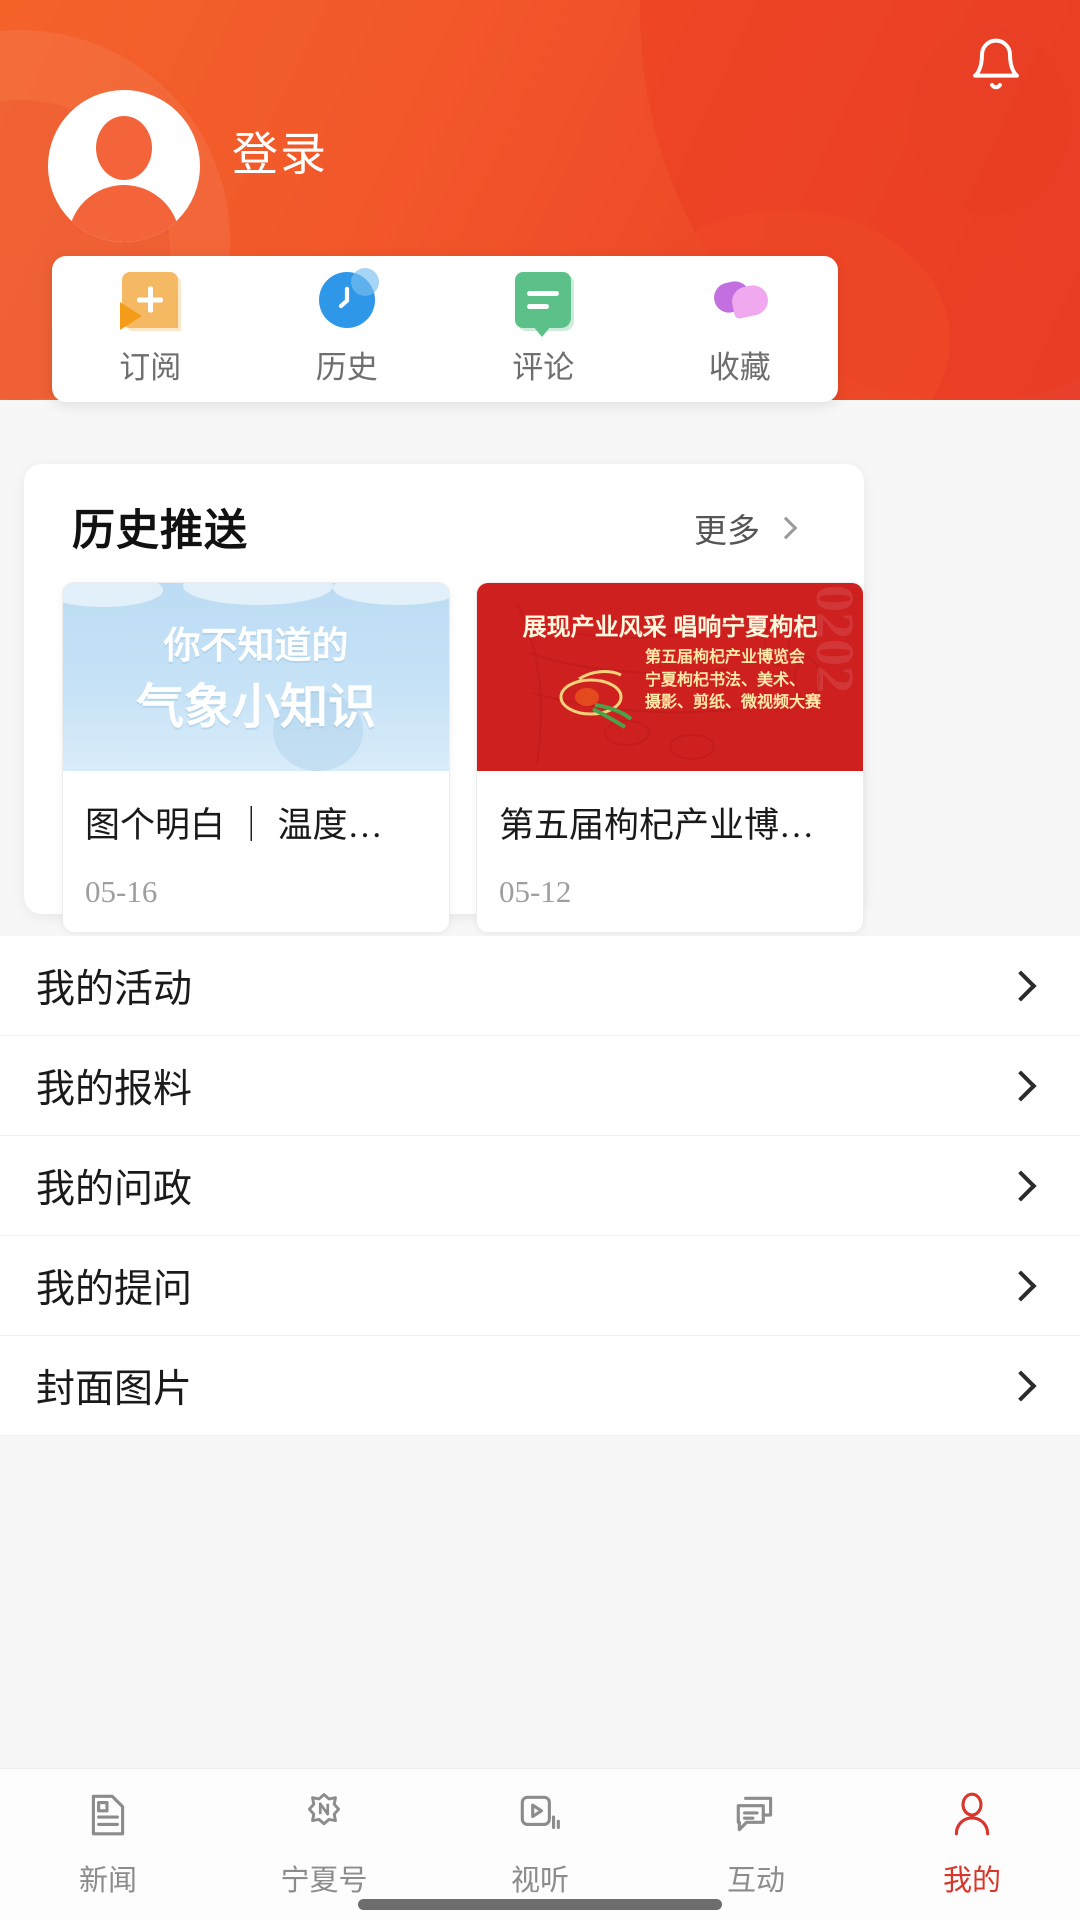  I want to click on quick-action-history: 历史, so click(347, 327).